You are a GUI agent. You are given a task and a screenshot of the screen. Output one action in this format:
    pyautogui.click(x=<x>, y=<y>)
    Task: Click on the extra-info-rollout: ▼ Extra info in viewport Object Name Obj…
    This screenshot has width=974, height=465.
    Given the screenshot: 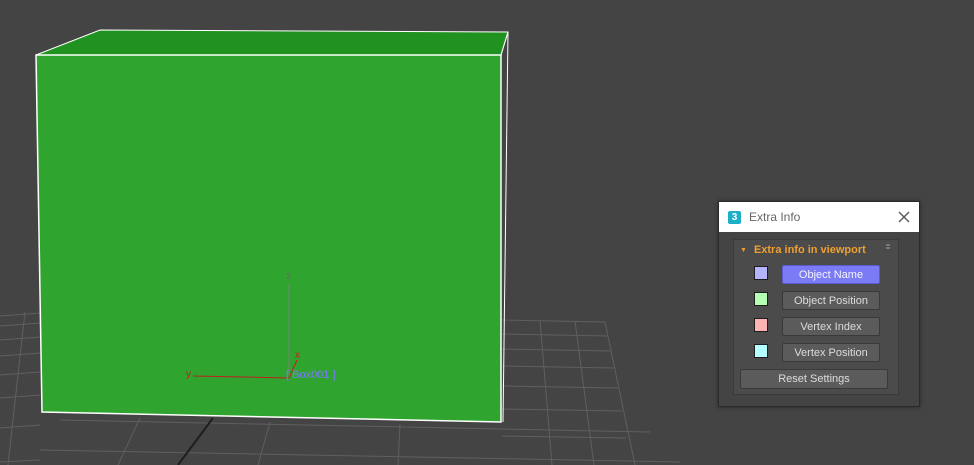 What is the action you would take?
    pyautogui.click(x=816, y=317)
    